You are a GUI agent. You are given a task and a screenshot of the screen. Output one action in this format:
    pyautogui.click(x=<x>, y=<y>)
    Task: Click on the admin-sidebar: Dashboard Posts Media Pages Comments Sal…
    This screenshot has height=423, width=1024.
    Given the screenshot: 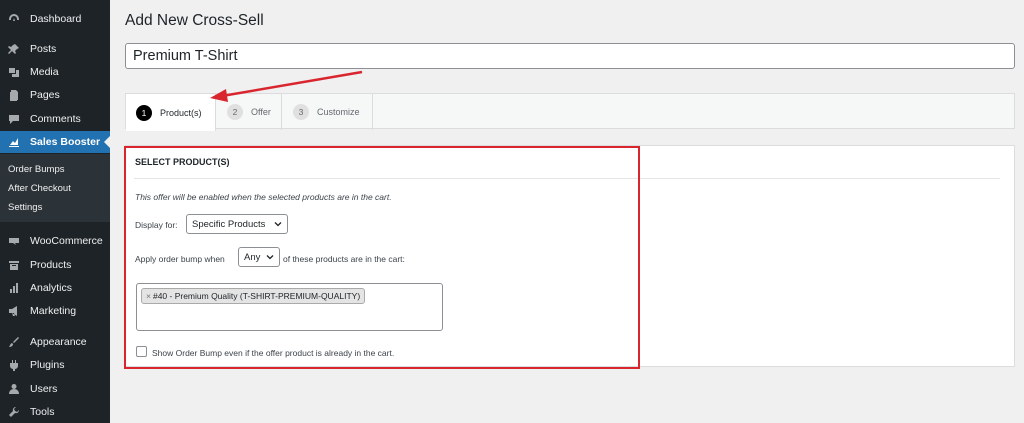 What is the action you would take?
    pyautogui.click(x=55, y=211)
    